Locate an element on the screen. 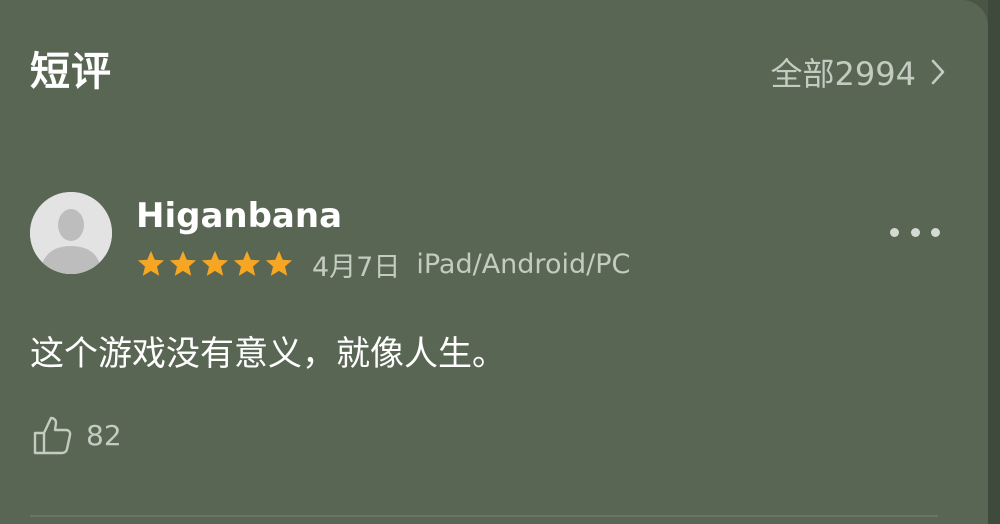  section-title: 短评 is located at coordinates (71, 72).